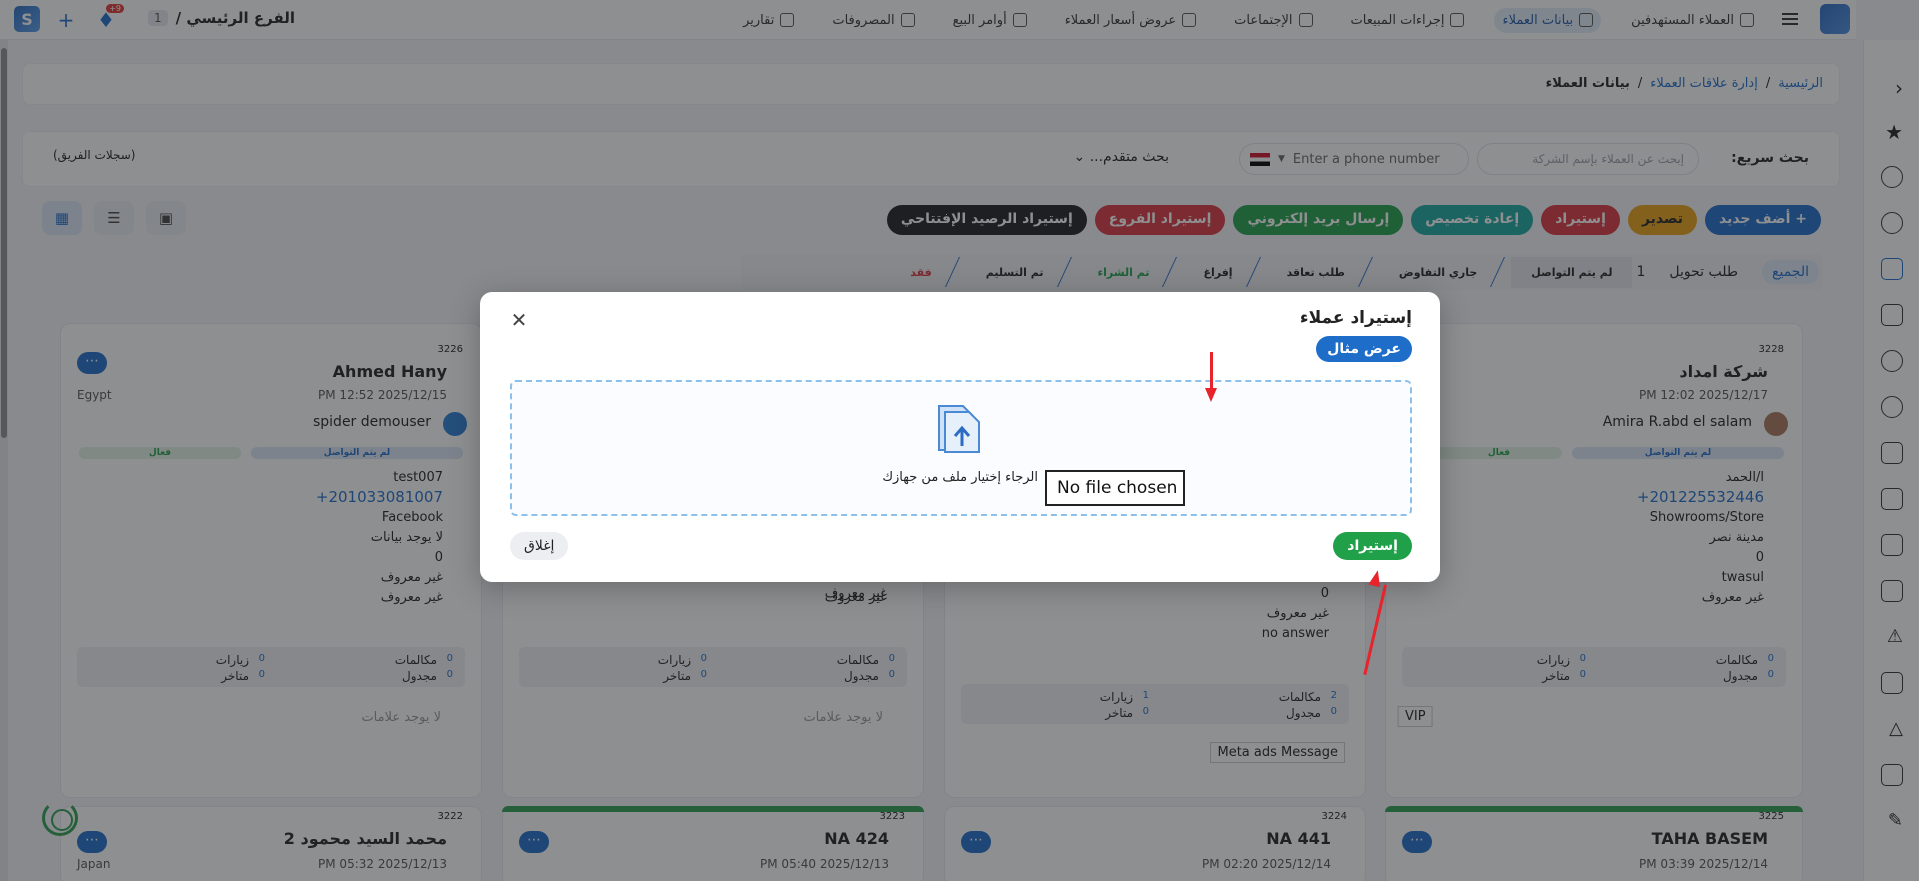 This screenshot has width=1919, height=881. I want to click on close-button: إغلاق, so click(539, 546).